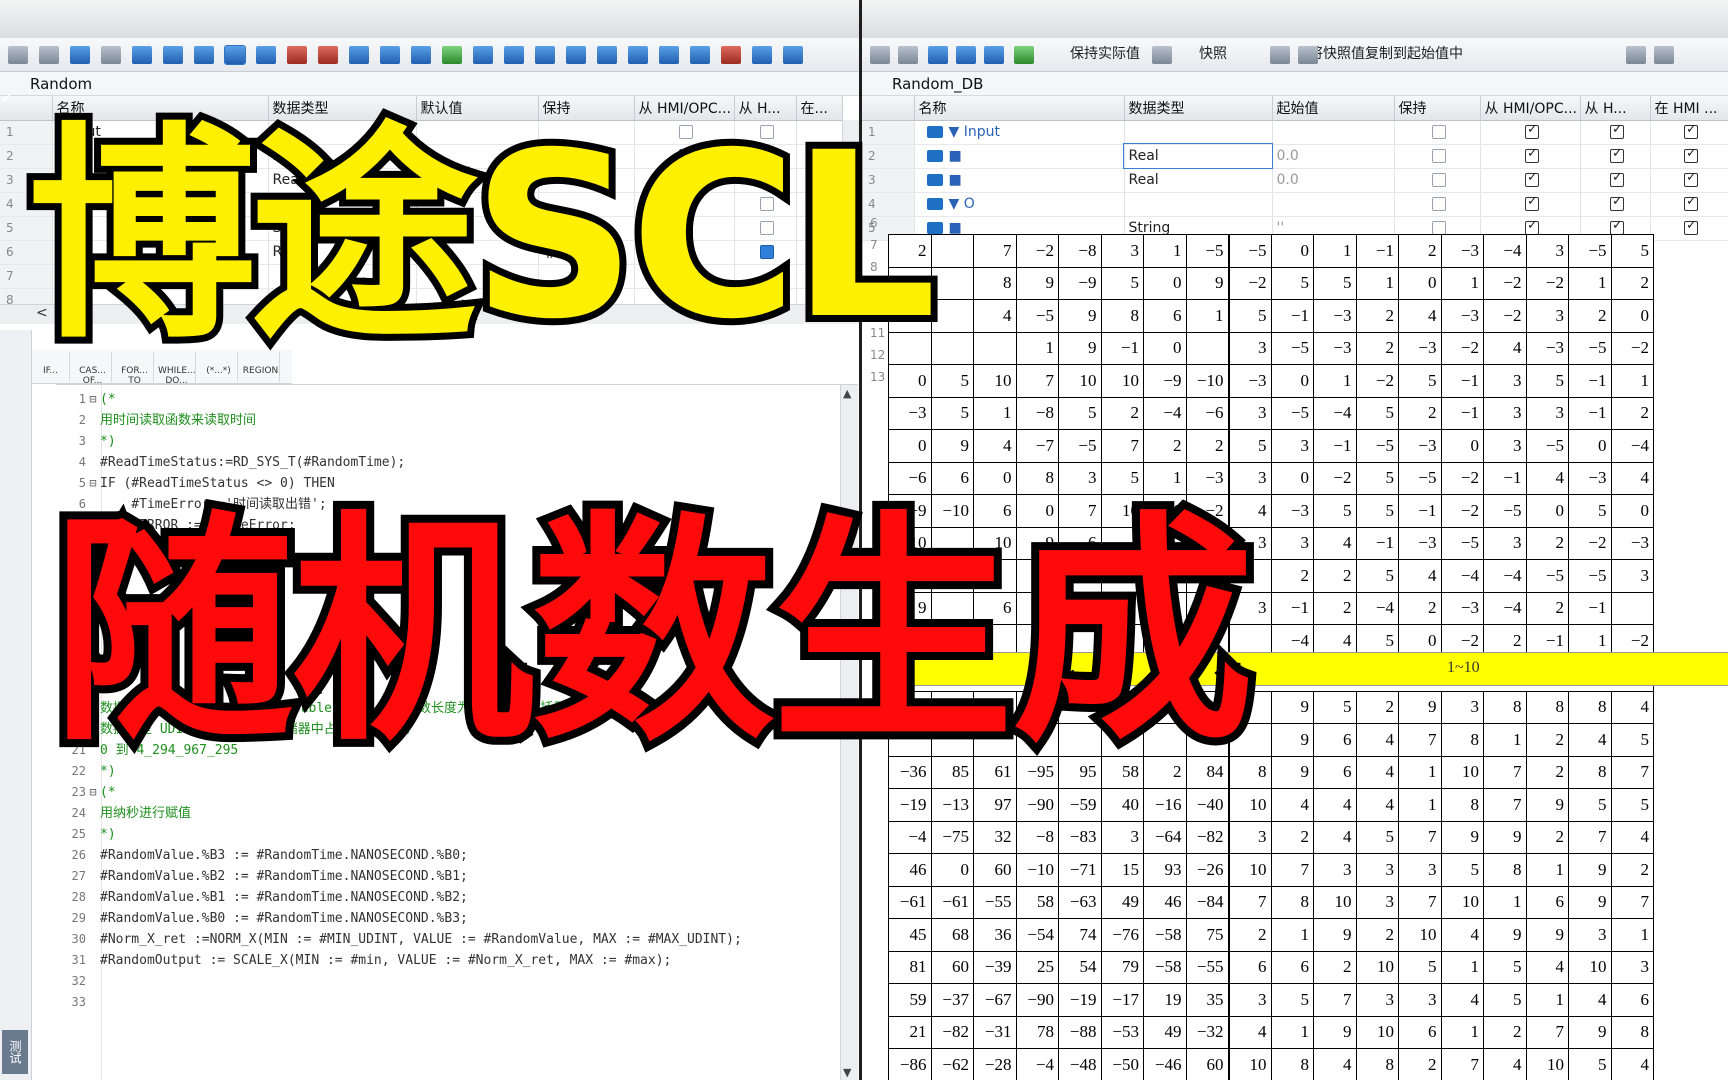  I want to click on db-column-header-4: 保持, so click(1437, 108).